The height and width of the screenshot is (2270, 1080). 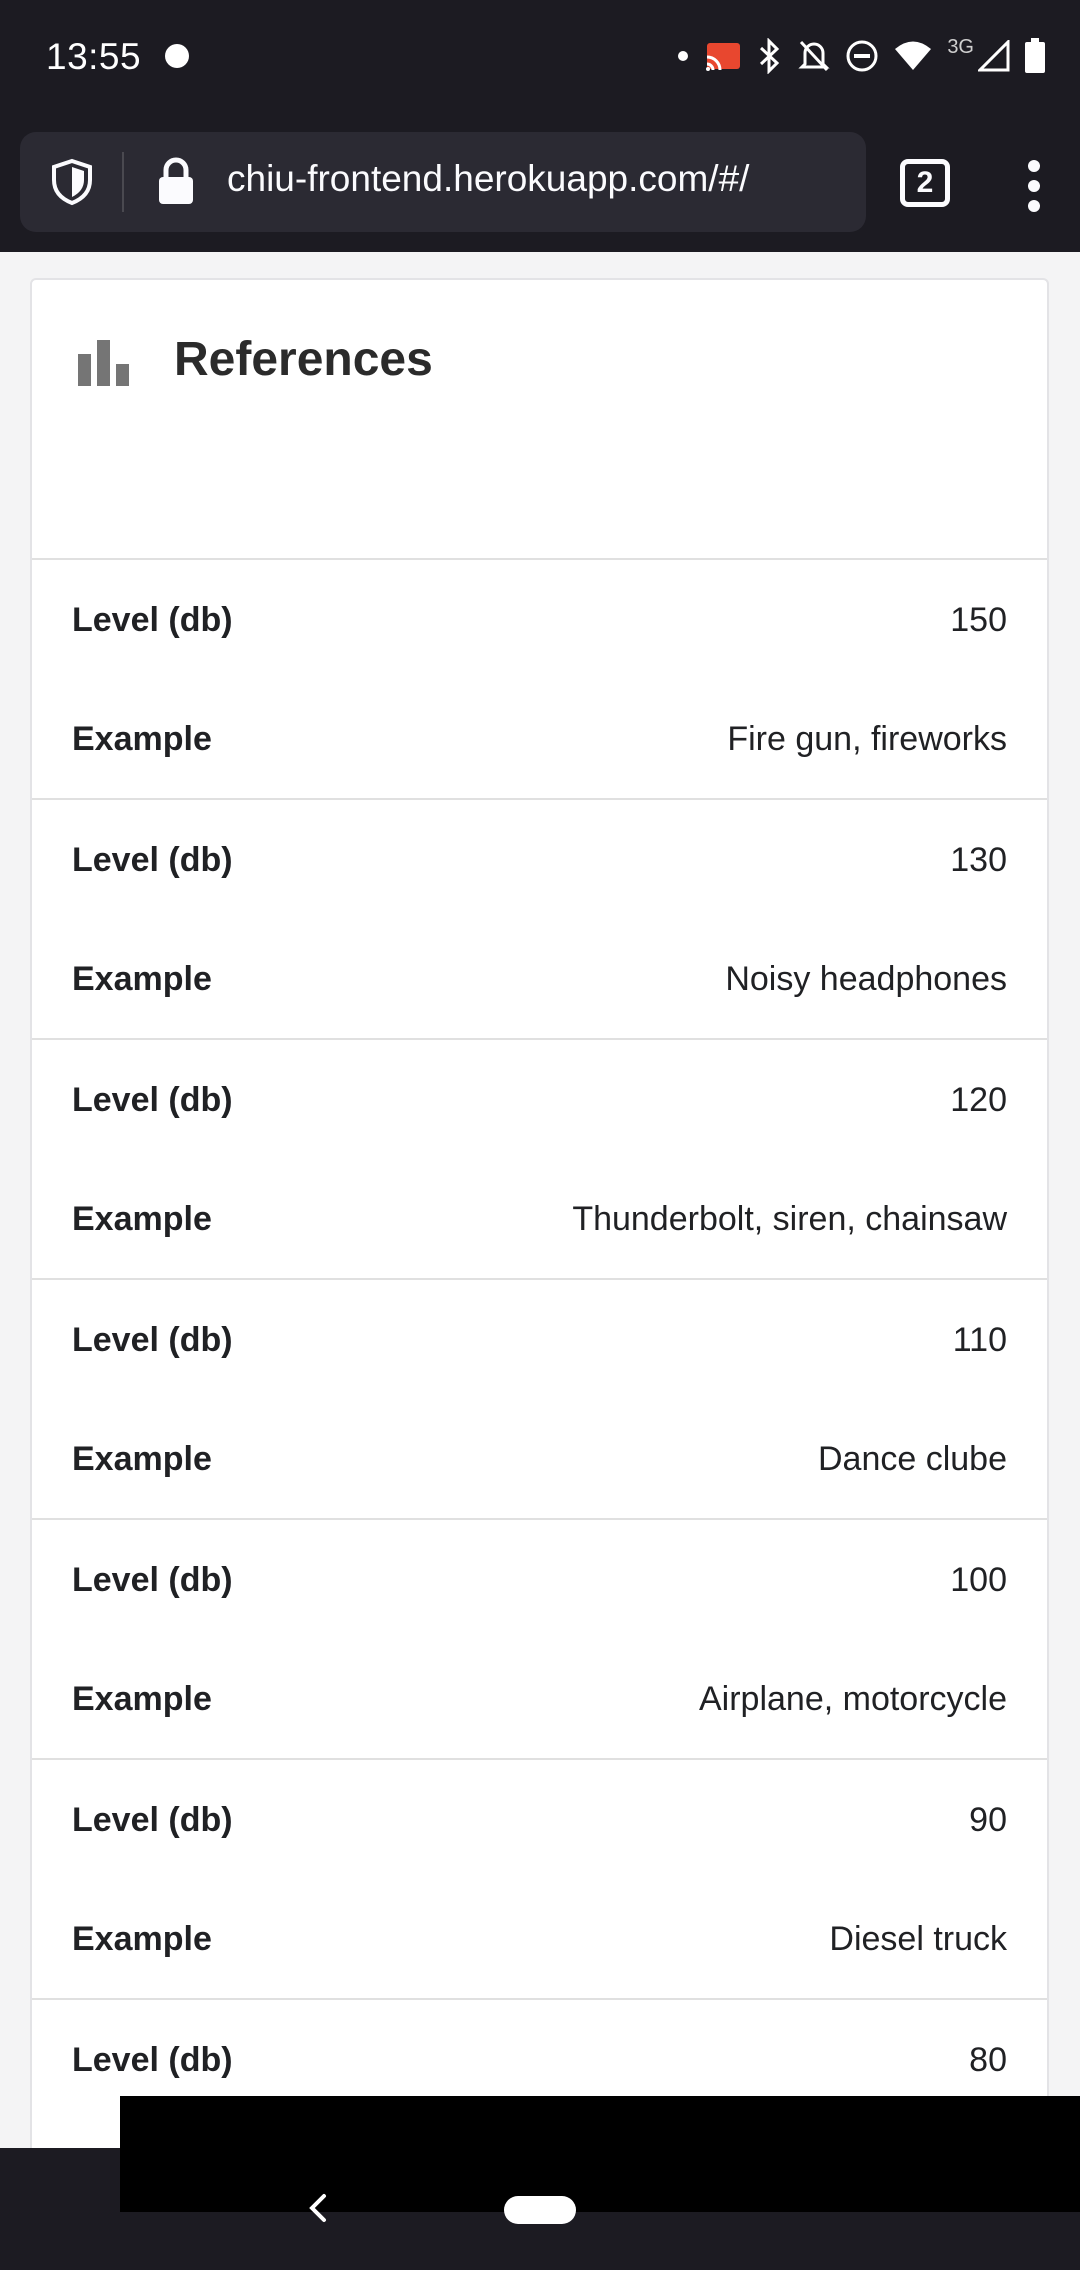 I want to click on bar-chart-icon, so click(x=103, y=363).